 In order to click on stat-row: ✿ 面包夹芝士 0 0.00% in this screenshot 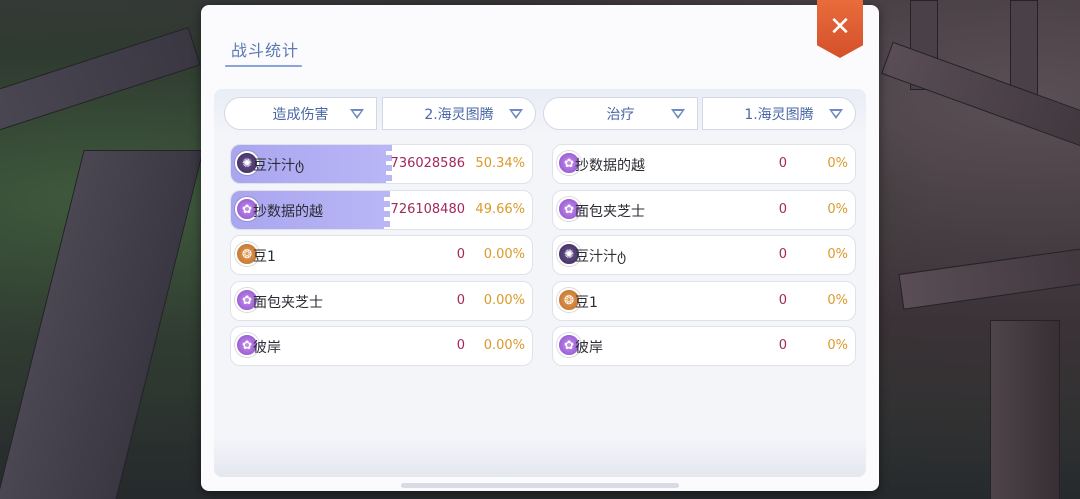, I will do `click(381, 300)`.